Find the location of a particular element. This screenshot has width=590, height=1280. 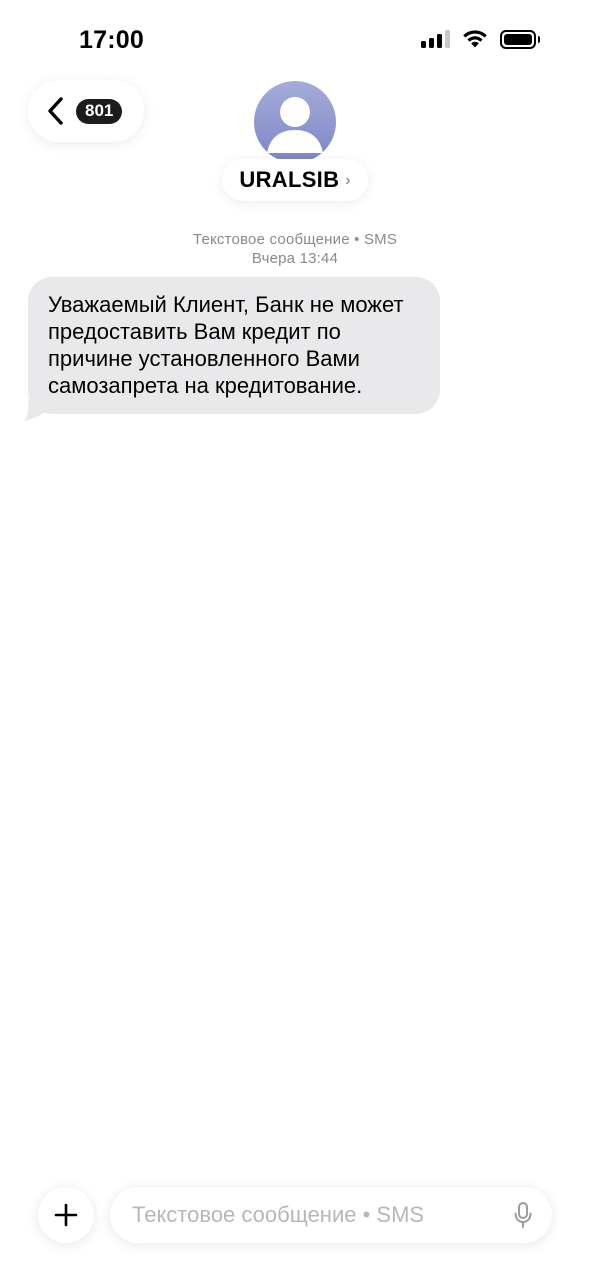

status-time: 17:00 is located at coordinates (111, 40).